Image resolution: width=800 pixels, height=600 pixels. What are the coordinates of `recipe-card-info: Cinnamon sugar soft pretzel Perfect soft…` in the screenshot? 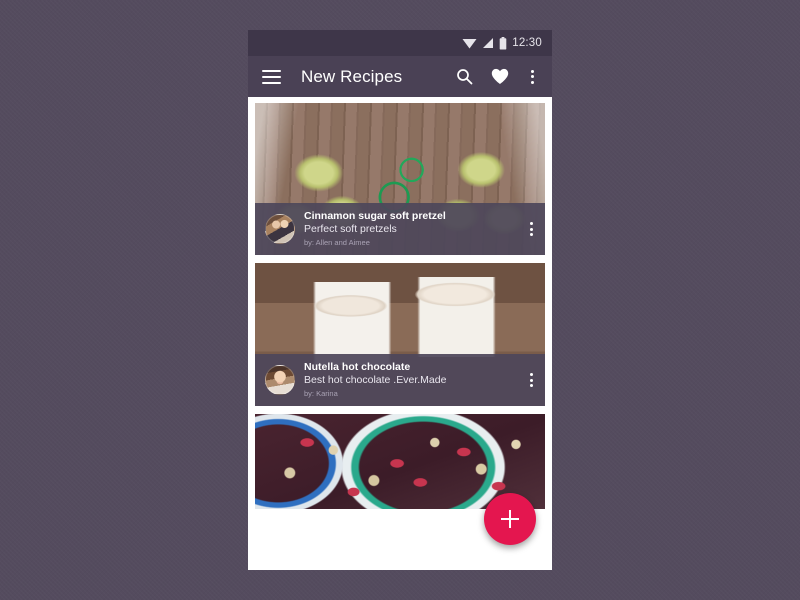 It's located at (400, 229).